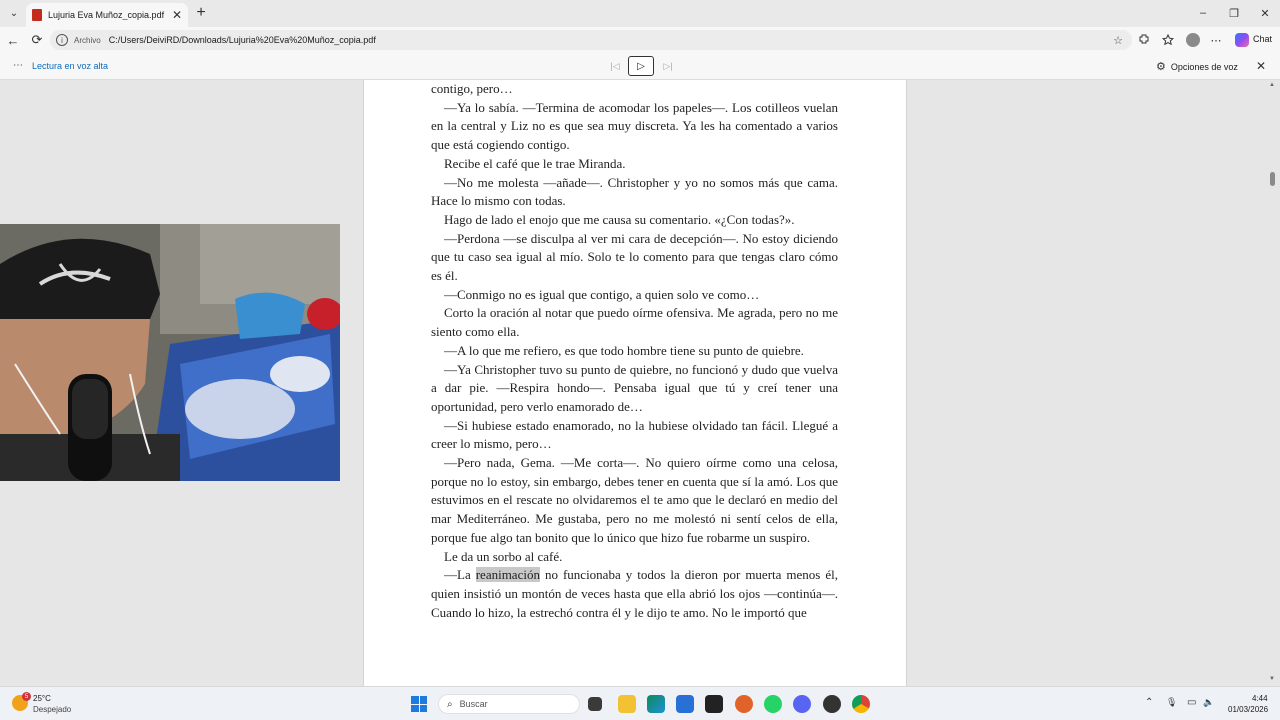 This screenshot has height=720, width=1280. Describe the element at coordinates (503, 556) in the screenshot. I see `paragraph: Le da un sorbo al café.` at that location.